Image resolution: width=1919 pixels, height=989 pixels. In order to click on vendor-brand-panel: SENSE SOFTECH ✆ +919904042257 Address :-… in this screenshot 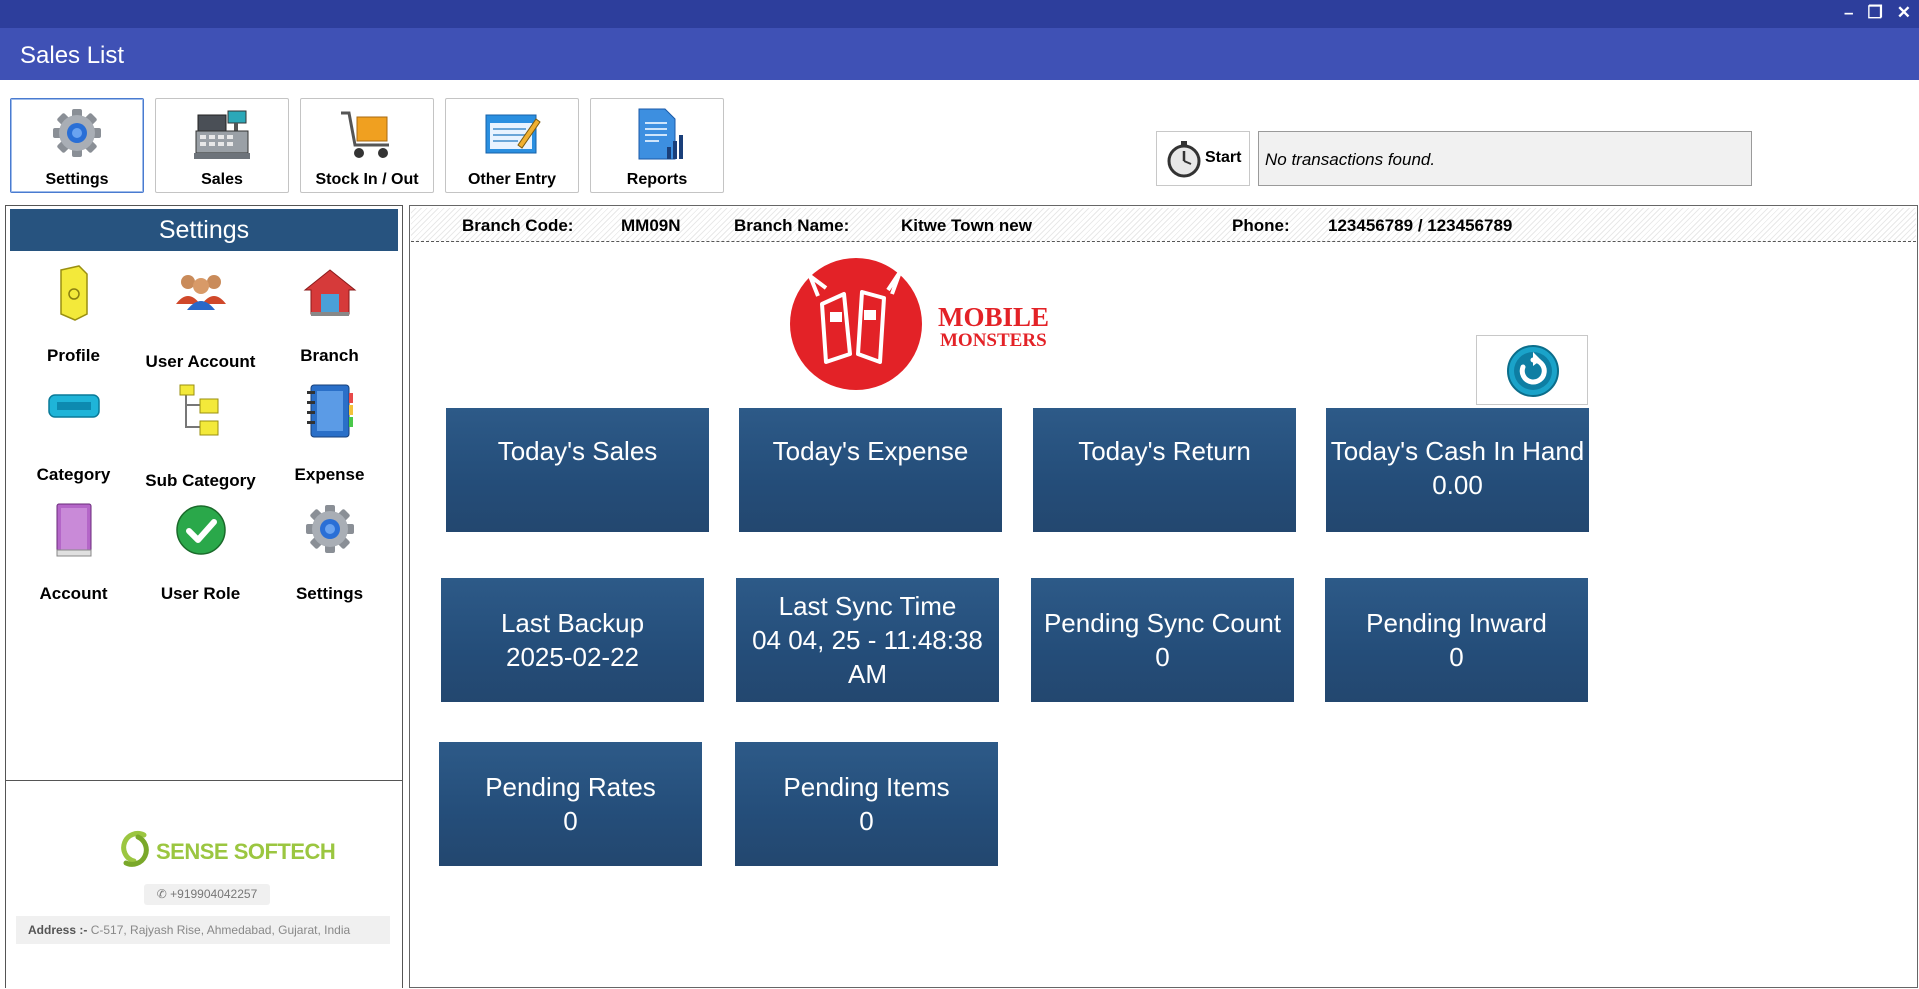, I will do `click(204, 884)`.